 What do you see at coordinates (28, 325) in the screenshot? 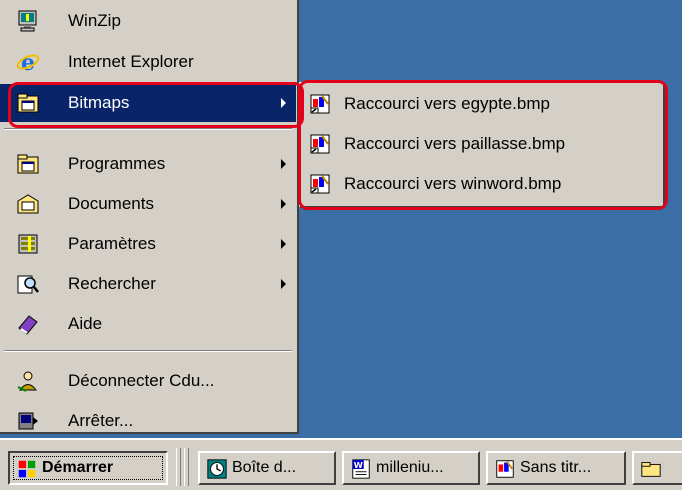
I see `help-book-icon` at bounding box center [28, 325].